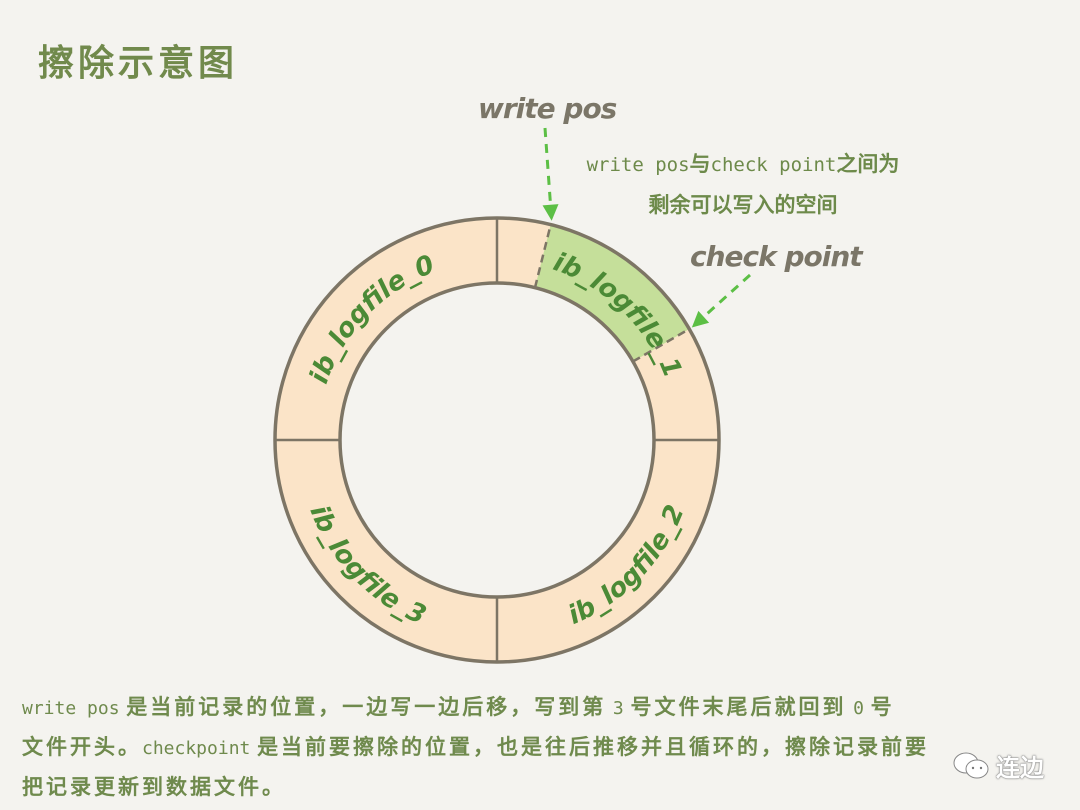 The image size is (1080, 810). I want to click on desc-num-0: 0, so click(858, 708).